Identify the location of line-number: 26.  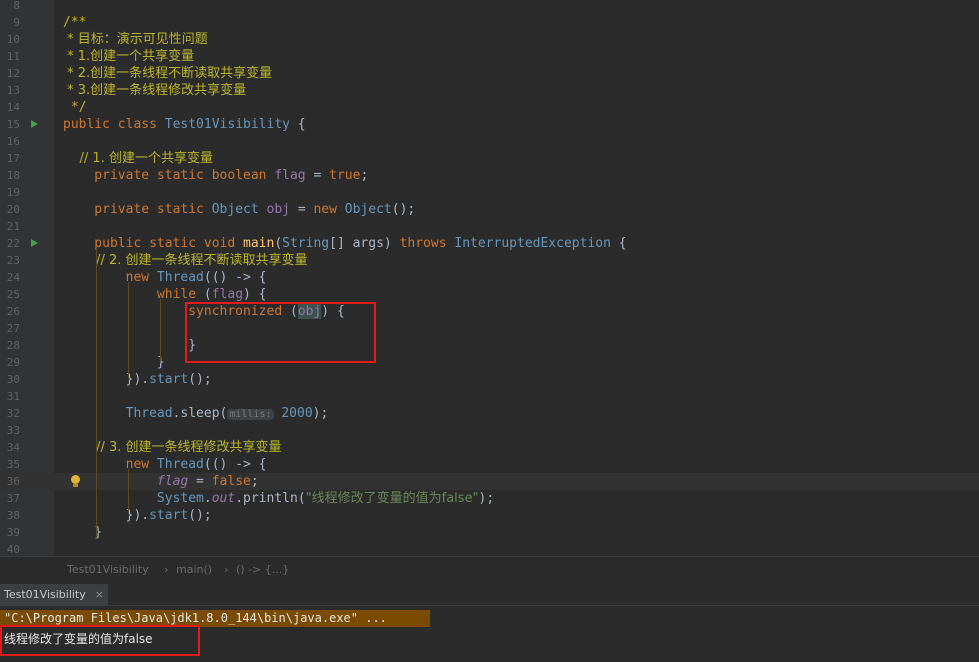
(13, 311).